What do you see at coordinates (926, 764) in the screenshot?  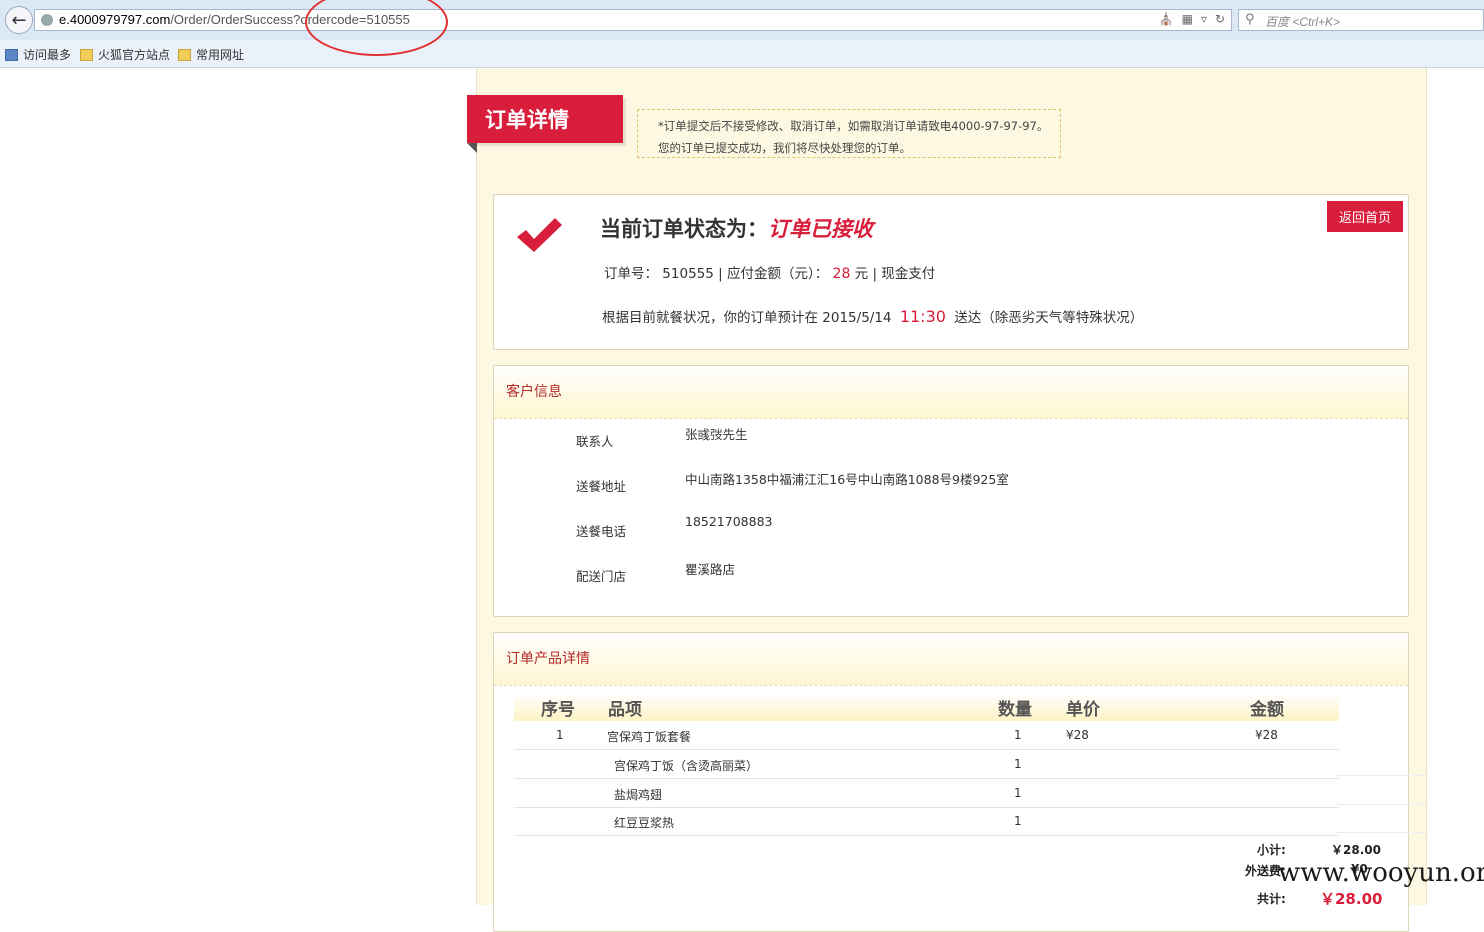 I see `table-row: 宫保鸡丁饭（含烫高丽菜） 1` at bounding box center [926, 764].